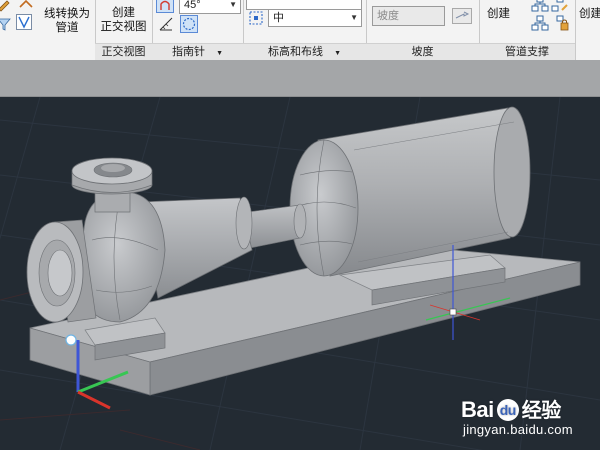 Image resolution: width=600 pixels, height=450 pixels. I want to click on panel-title-pipe-support: 管道支撑, so click(527, 51).